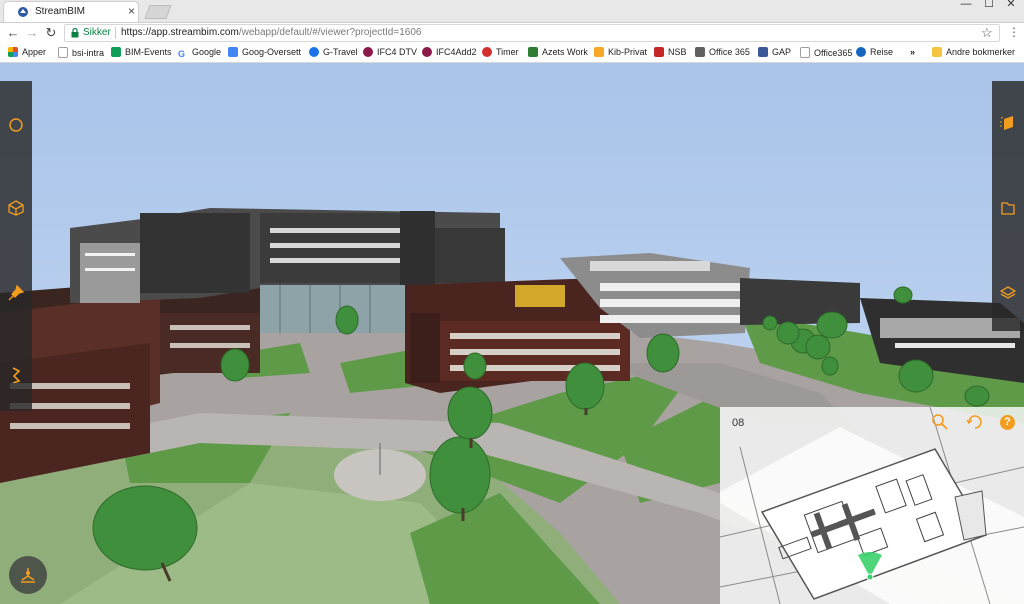 This screenshot has width=1024, height=604. I want to click on select-tool-button, so click(16, 125).